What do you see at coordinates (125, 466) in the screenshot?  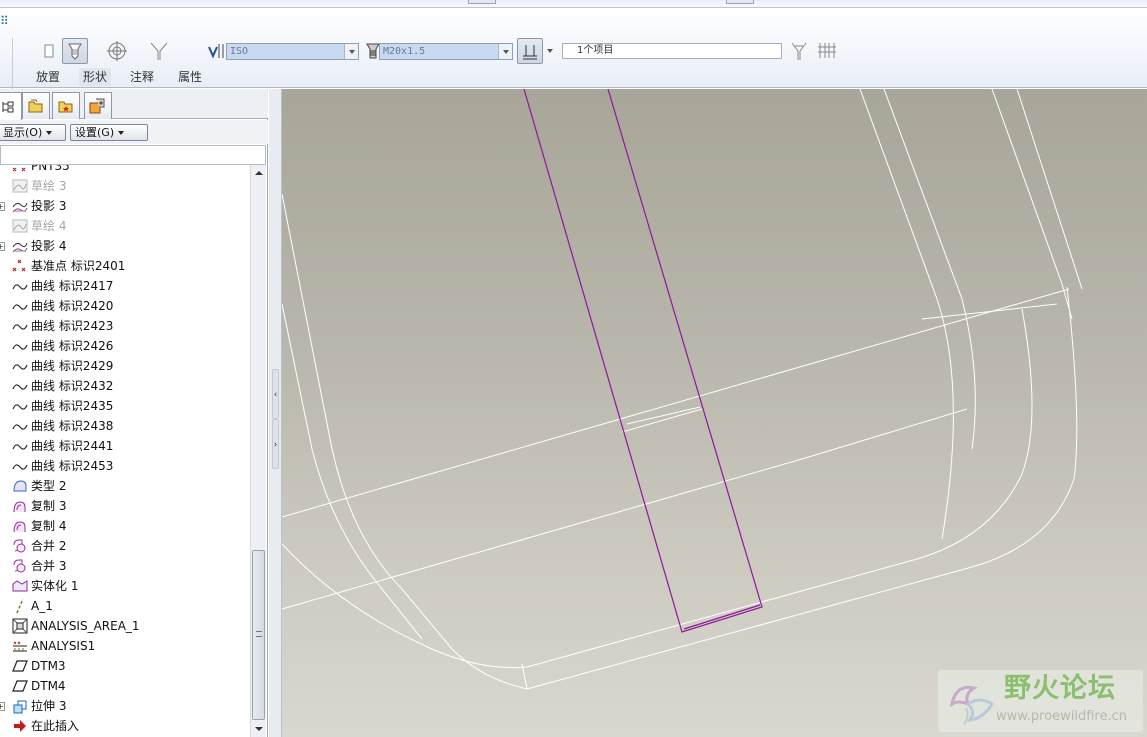 I see `tree-node: 曲线 标识2453` at bounding box center [125, 466].